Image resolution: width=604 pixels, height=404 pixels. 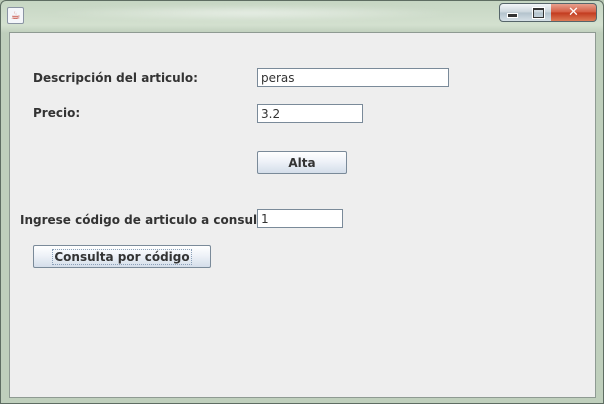 What do you see at coordinates (512, 12) in the screenshot?
I see `minimize-button` at bounding box center [512, 12].